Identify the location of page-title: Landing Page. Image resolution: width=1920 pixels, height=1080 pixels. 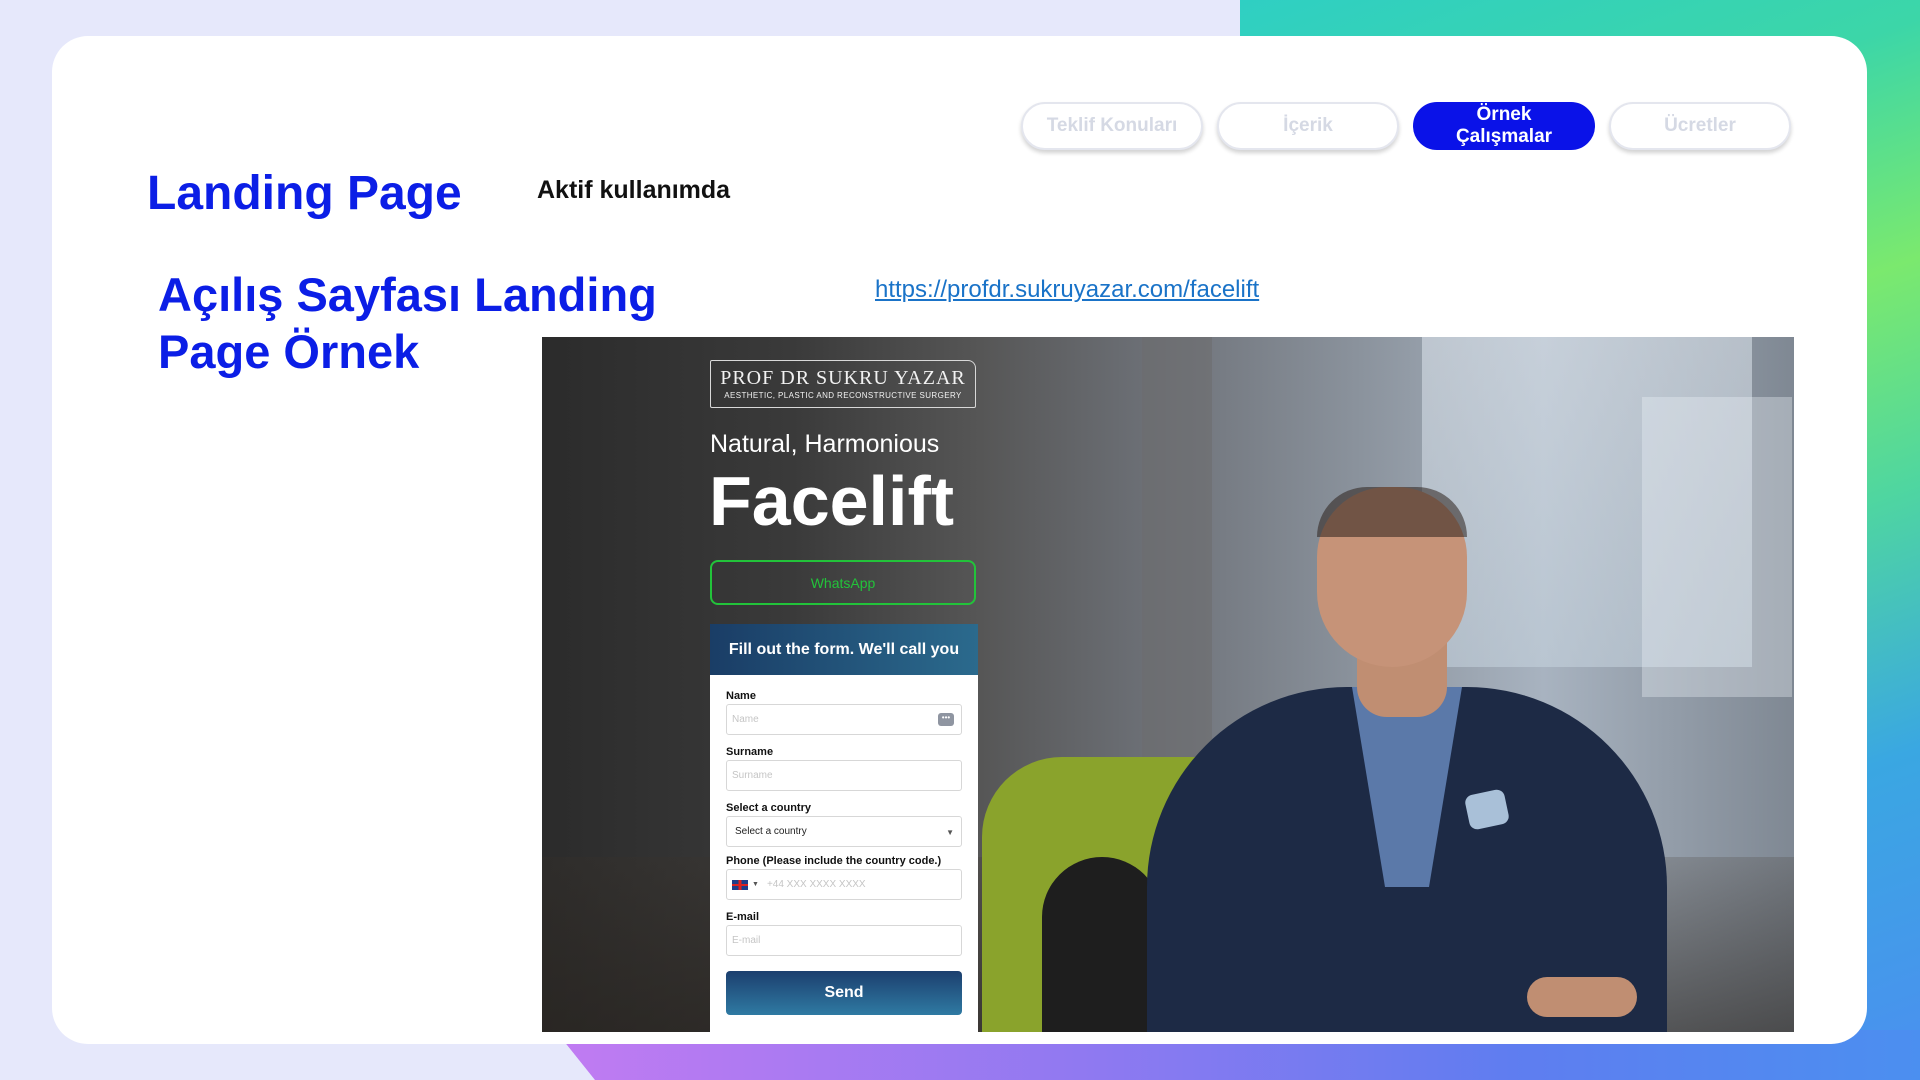
(304, 193).